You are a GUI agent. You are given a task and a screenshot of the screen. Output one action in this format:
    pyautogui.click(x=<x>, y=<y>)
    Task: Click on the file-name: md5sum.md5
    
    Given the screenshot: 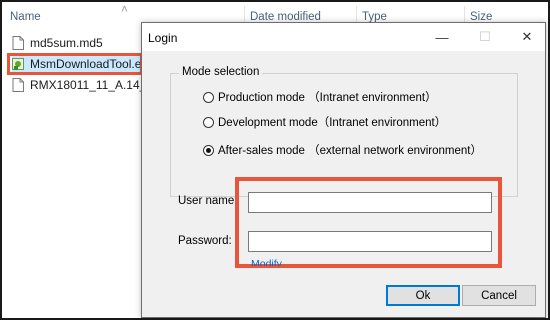 What is the action you would take?
    pyautogui.click(x=66, y=43)
    